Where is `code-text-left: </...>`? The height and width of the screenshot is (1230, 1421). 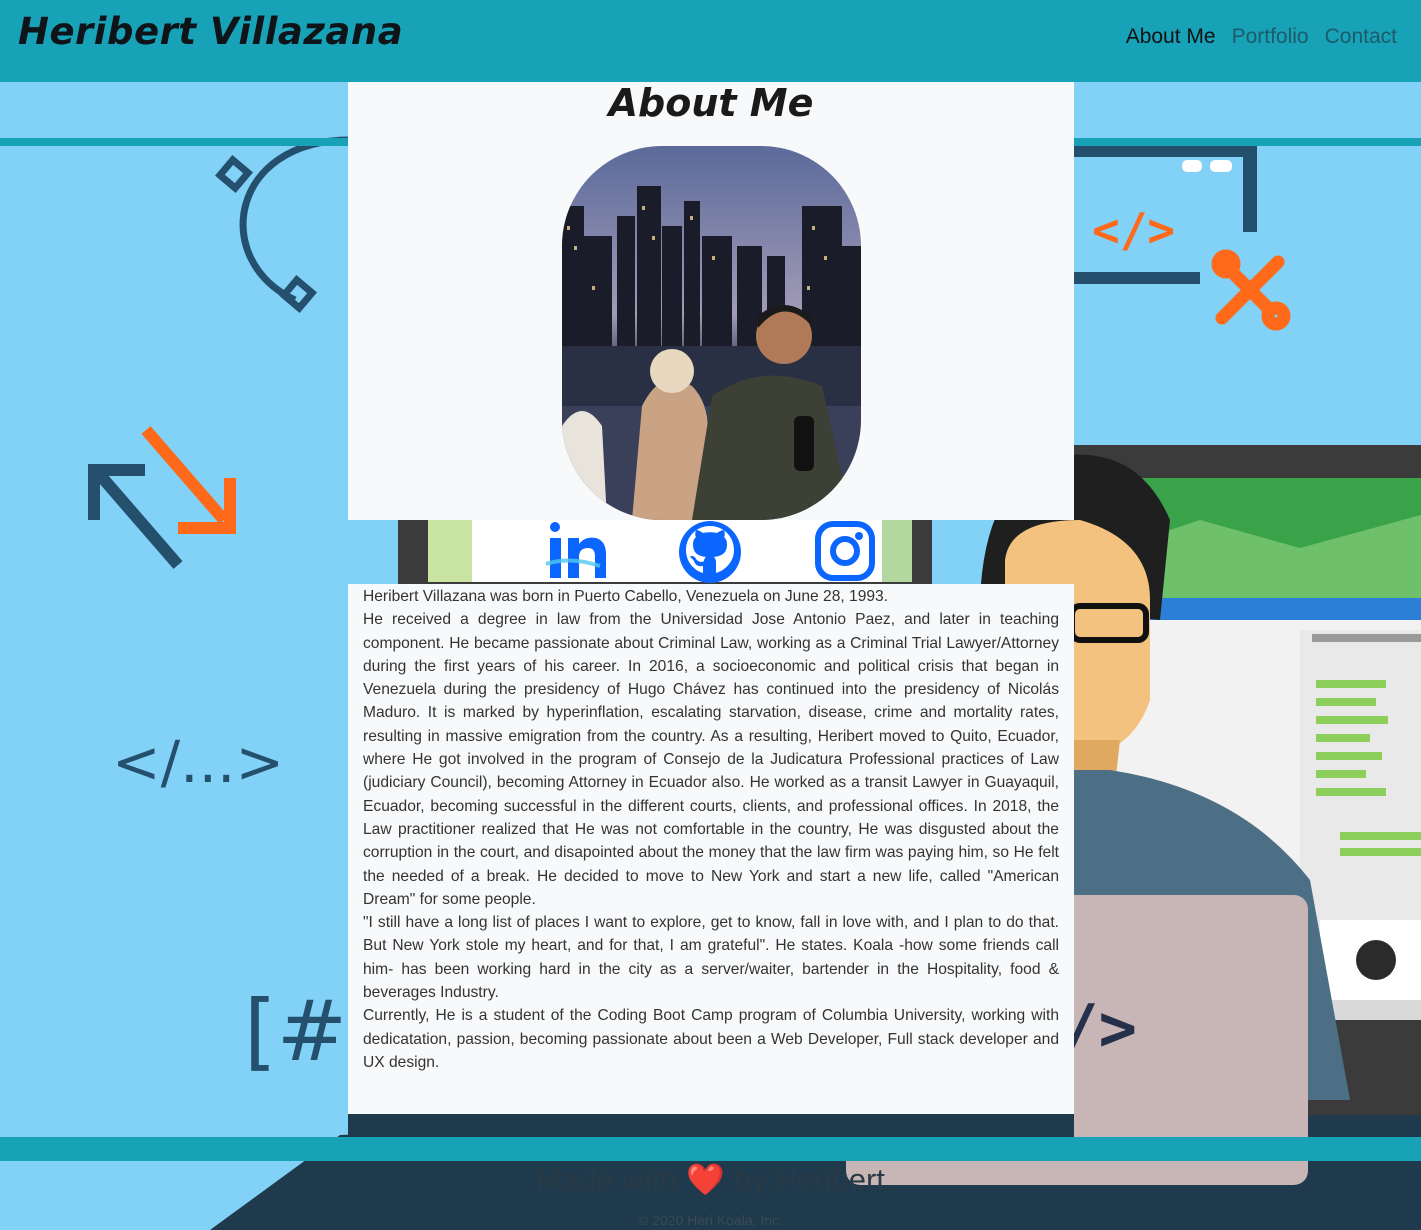
code-text-left: </...> is located at coordinates (198, 762).